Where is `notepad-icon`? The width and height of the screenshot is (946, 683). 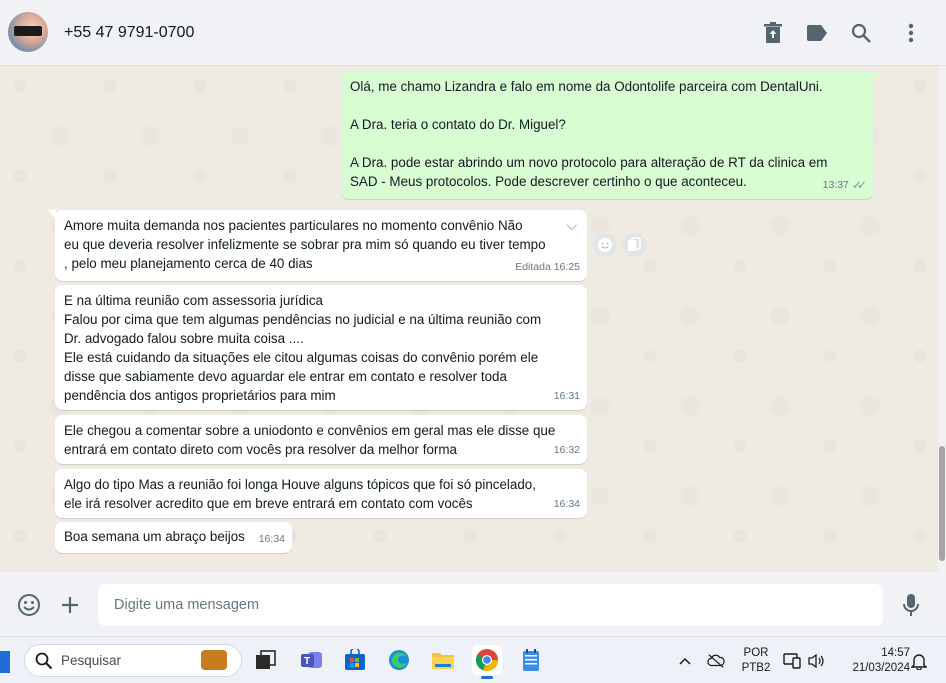 notepad-icon is located at coordinates (531, 660).